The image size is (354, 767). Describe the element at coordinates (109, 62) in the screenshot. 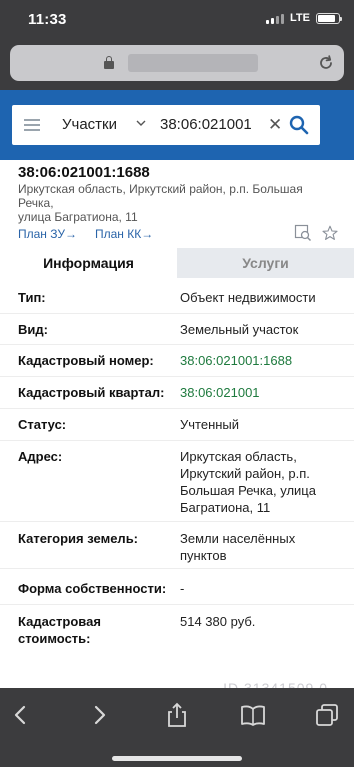

I see `lock-icon` at that location.